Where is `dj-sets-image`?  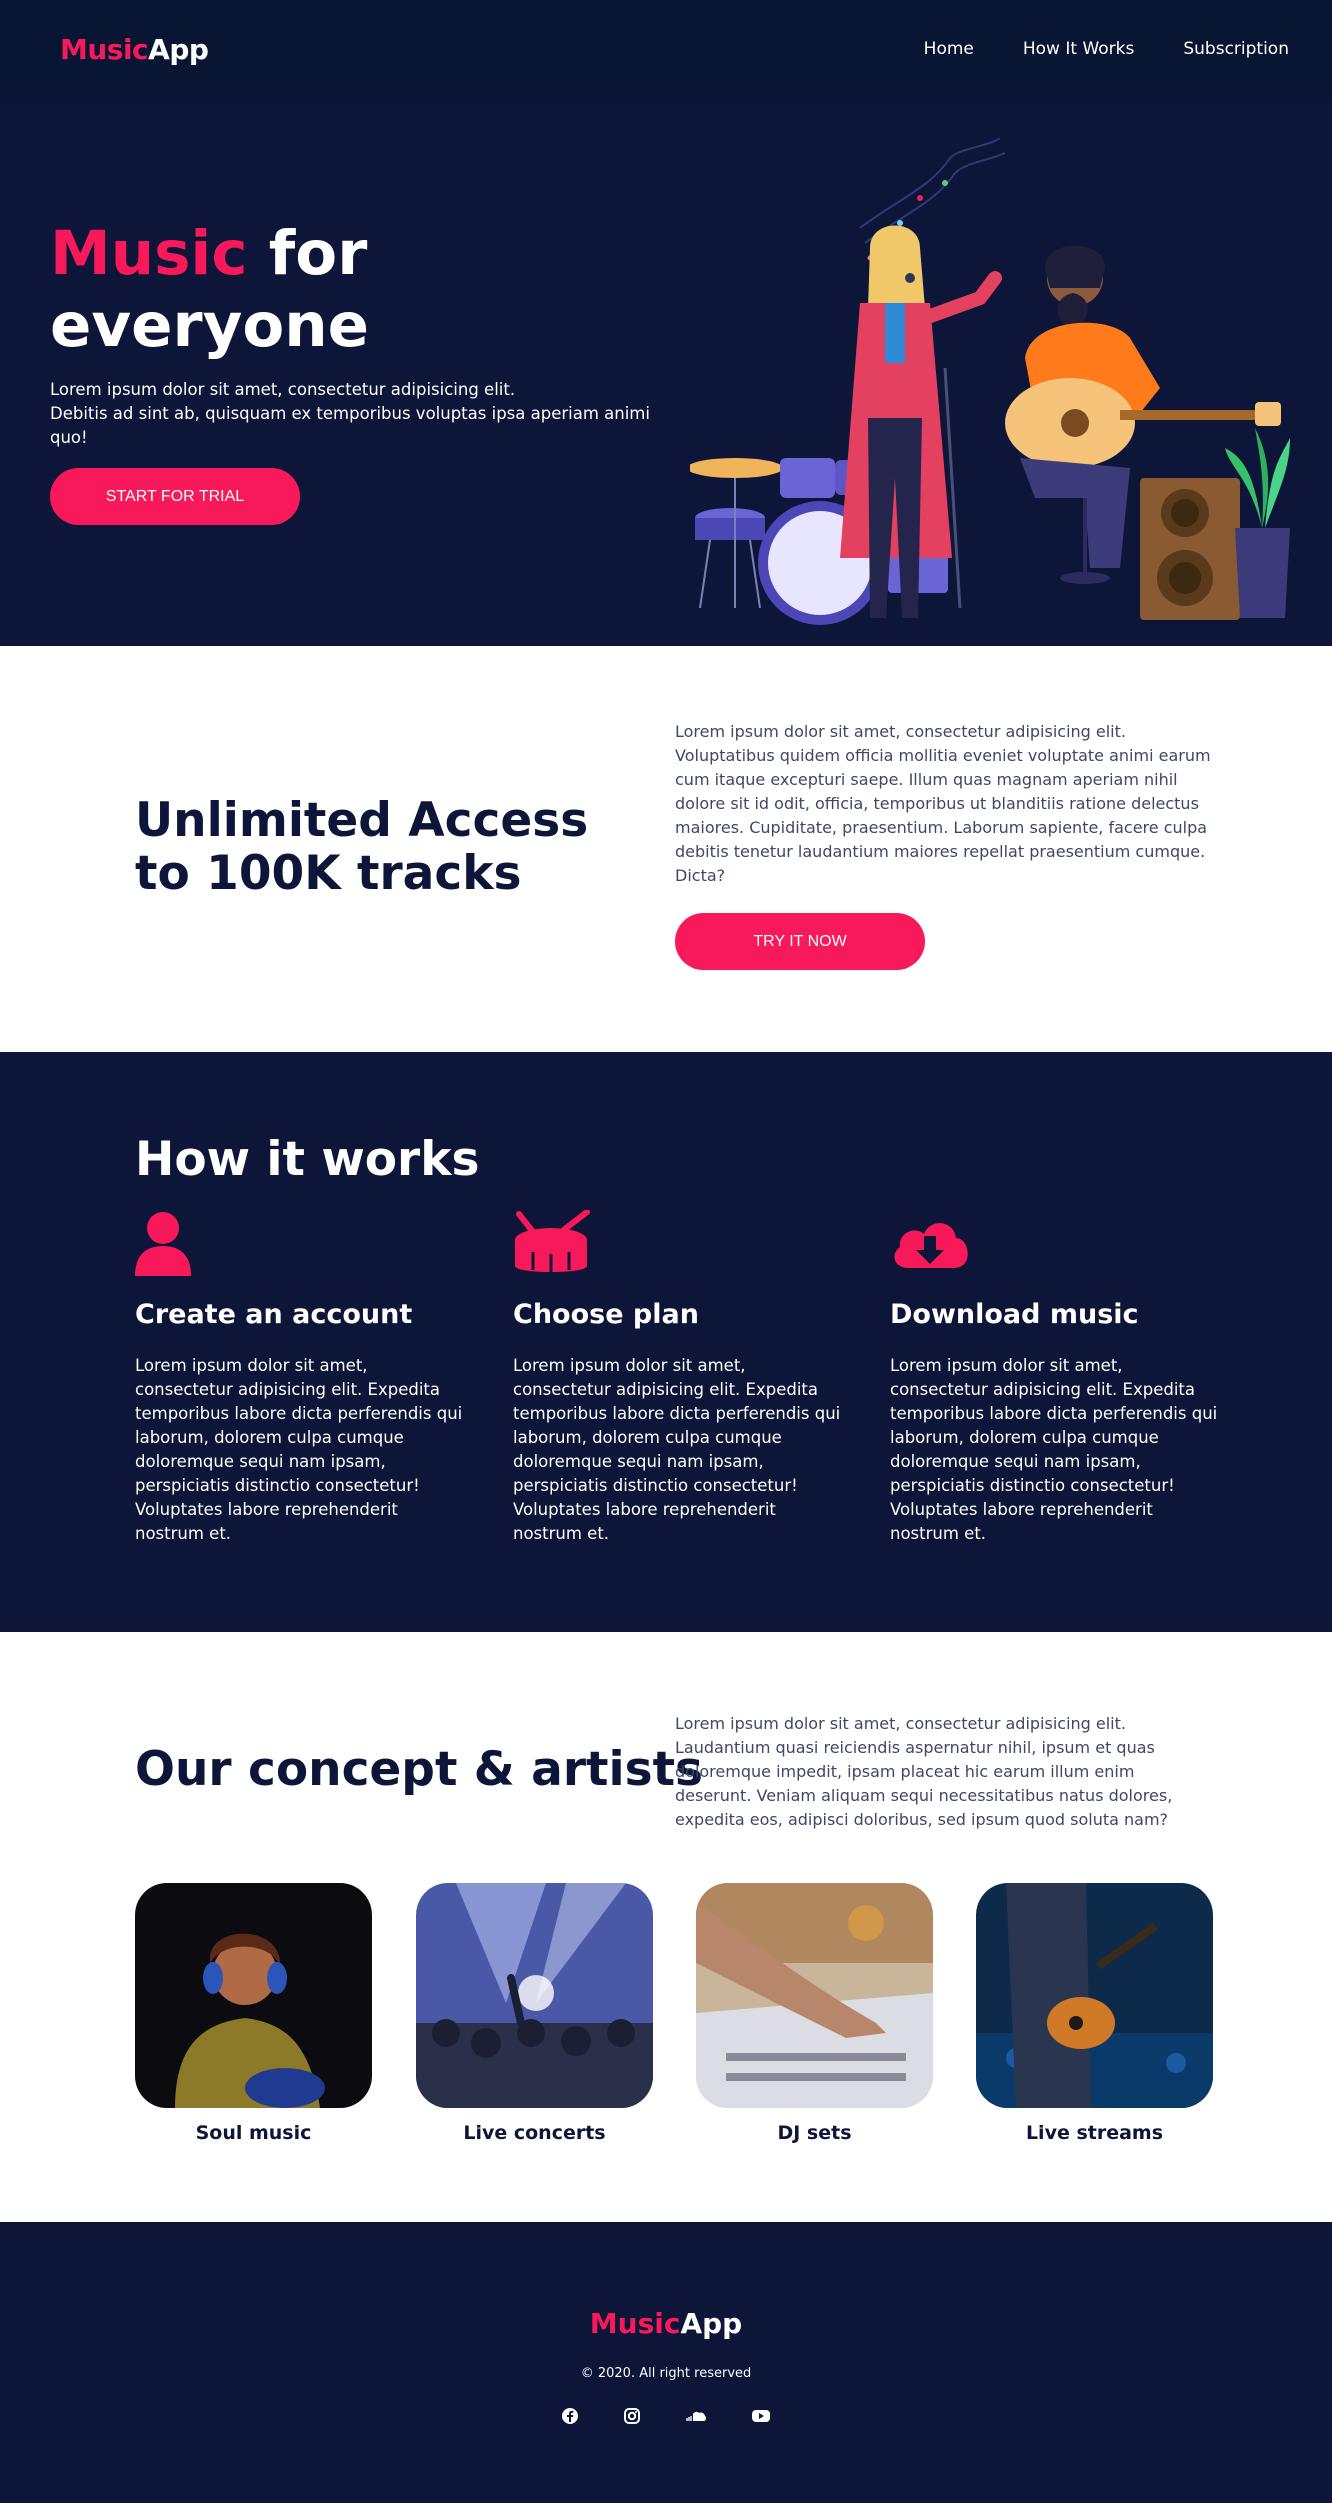 dj-sets-image is located at coordinates (814, 1995).